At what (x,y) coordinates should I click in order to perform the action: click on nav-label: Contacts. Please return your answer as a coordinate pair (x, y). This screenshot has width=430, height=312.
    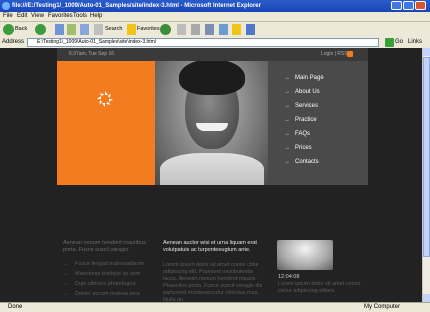
    Looking at the image, I should click on (307, 162).